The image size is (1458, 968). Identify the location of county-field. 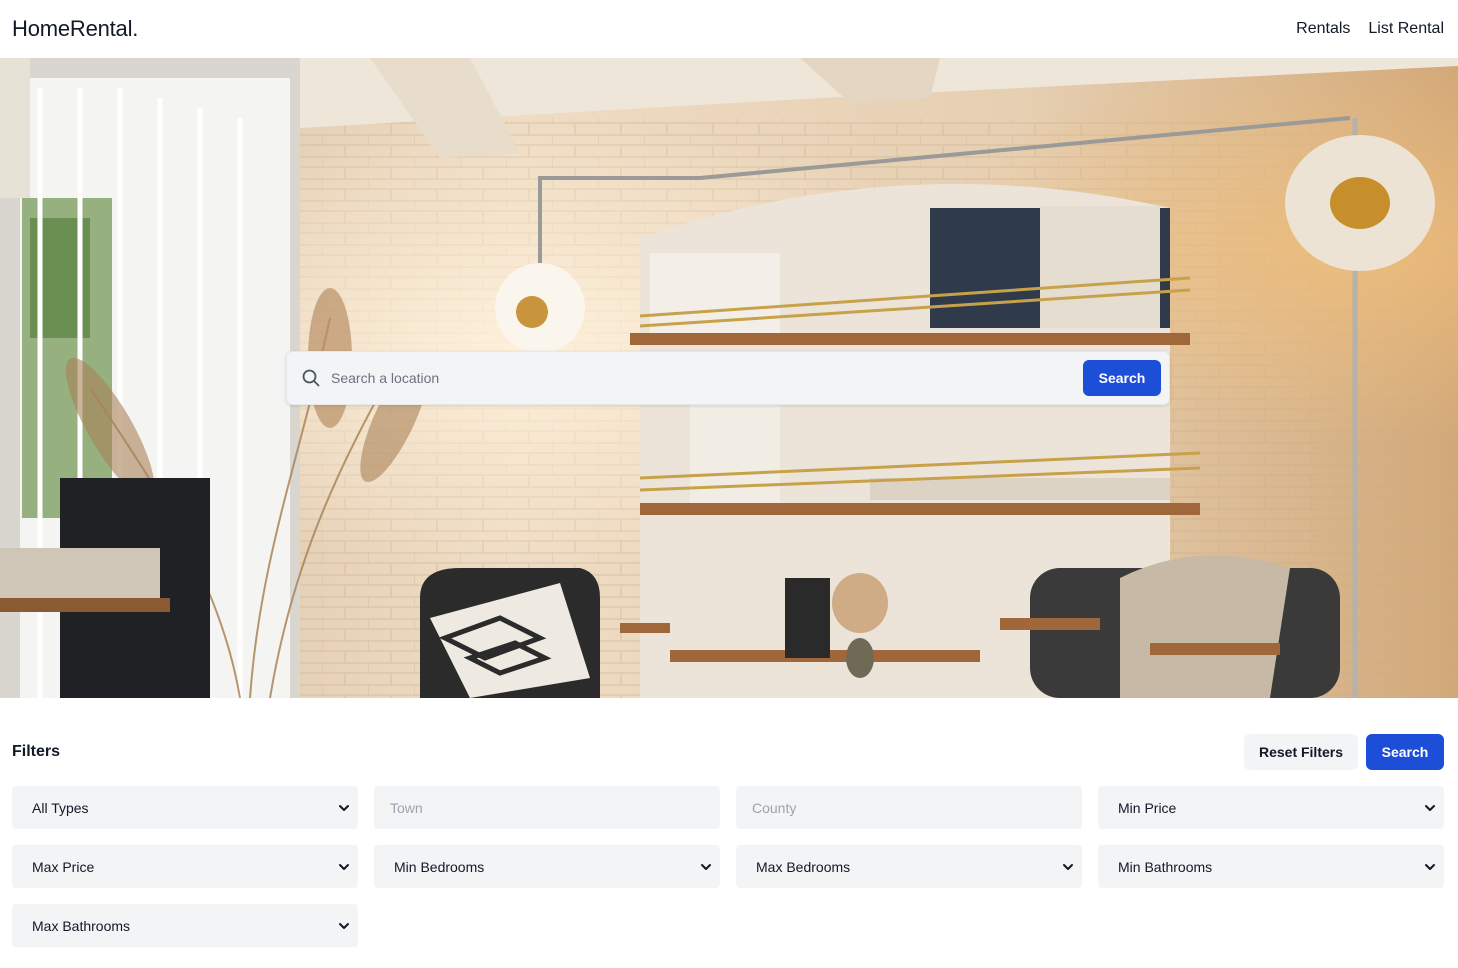
(909, 807).